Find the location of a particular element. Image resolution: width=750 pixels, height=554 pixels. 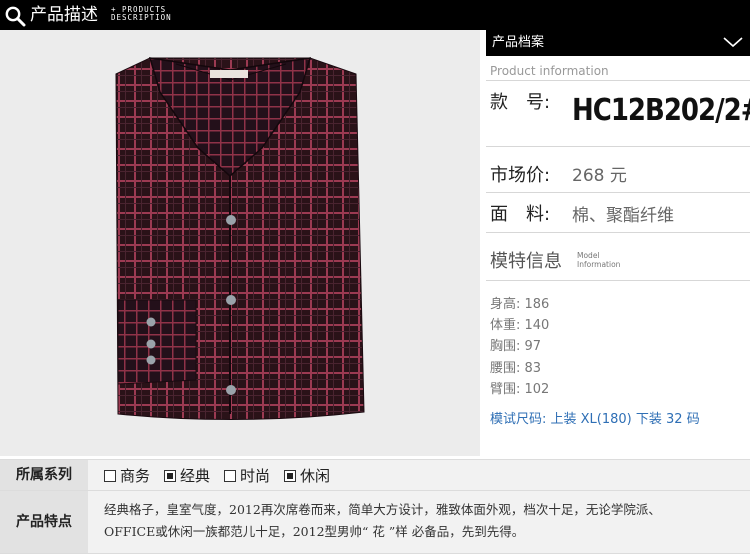

model-info-en-line1: Model is located at coordinates (588, 255).